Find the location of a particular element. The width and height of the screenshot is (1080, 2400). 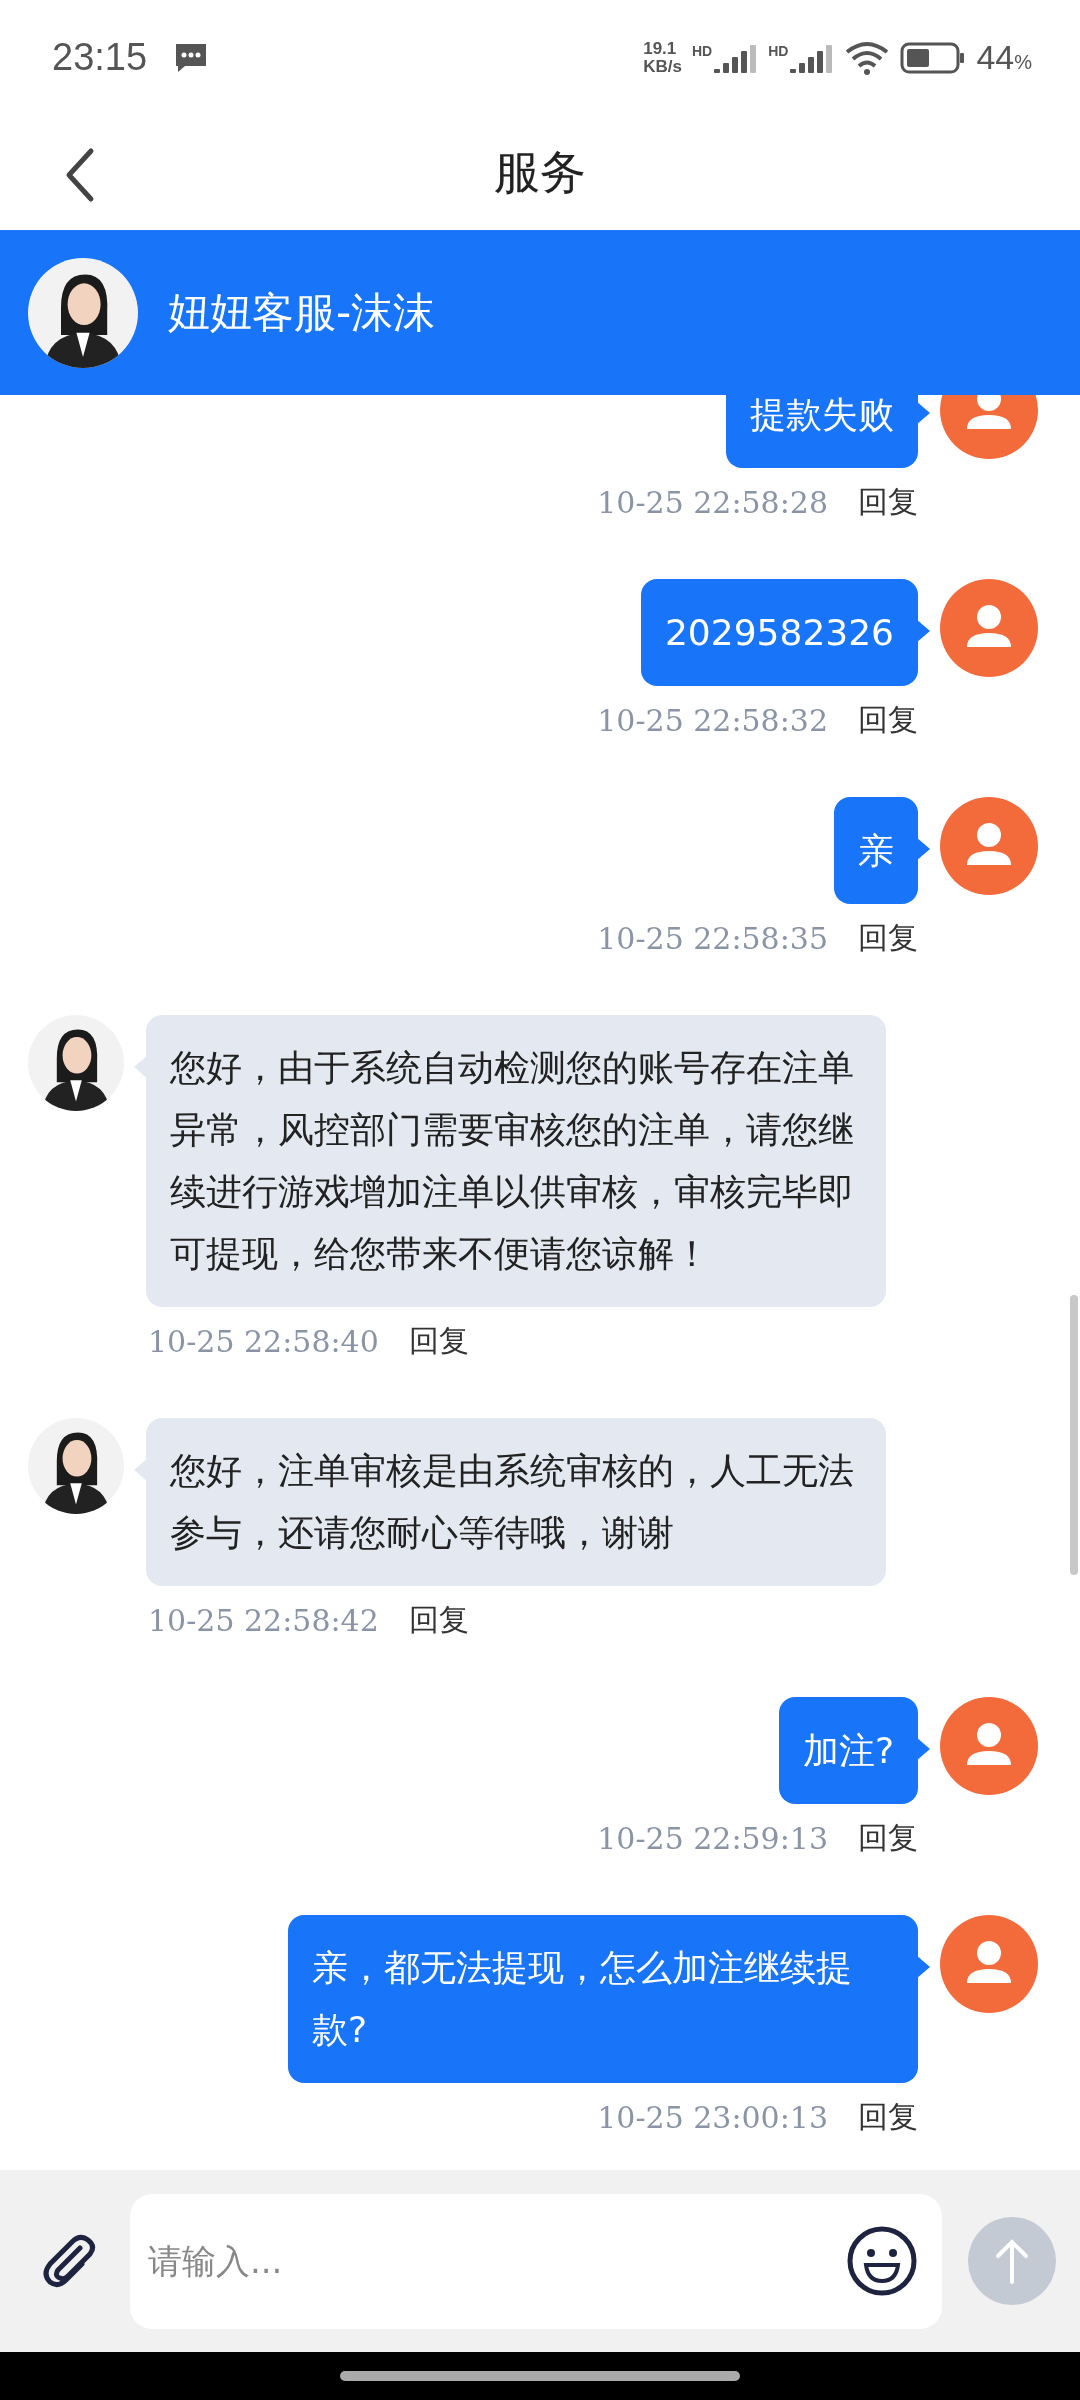

sent-message-bubble: 亲 is located at coordinates (876, 850).